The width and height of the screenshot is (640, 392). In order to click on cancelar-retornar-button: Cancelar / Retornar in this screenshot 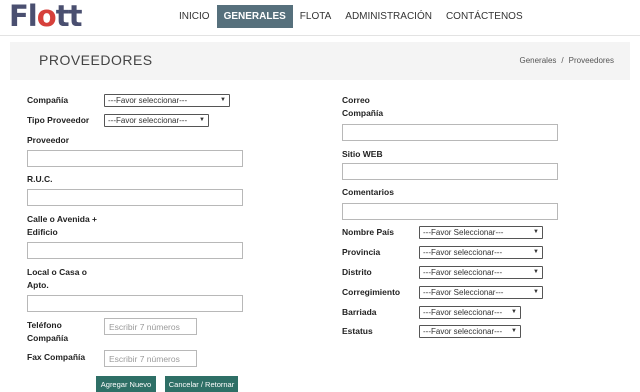, I will do `click(201, 384)`.